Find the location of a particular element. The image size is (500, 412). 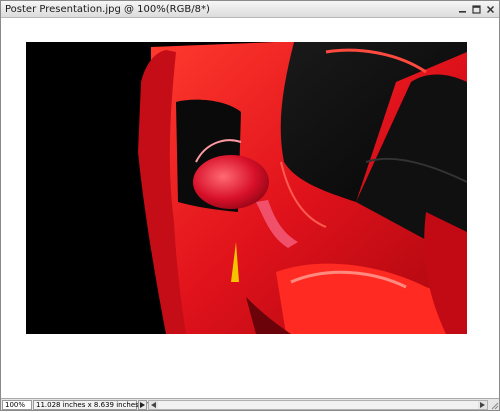

title-bar: Poster Presentation.jpg @ 100%(RGB/8*) is located at coordinates (250, 9).